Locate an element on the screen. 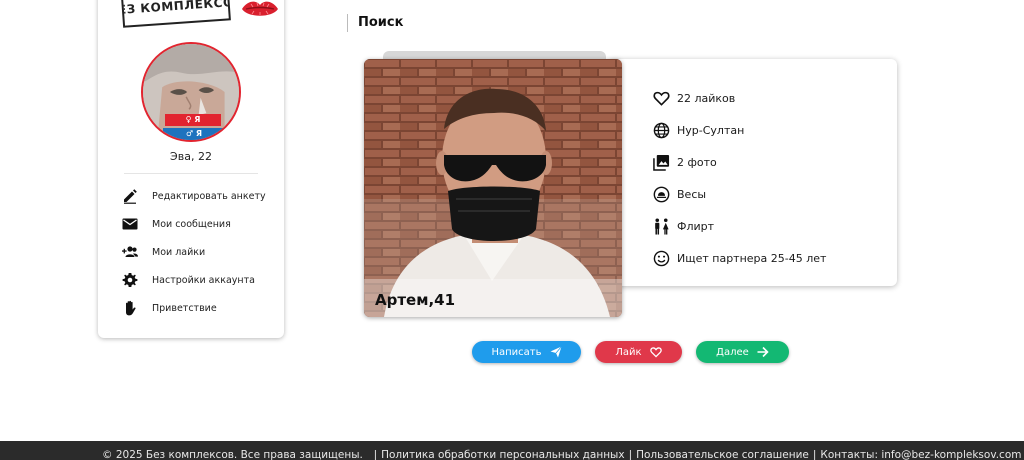  user-name: Эва, 22 is located at coordinates (191, 156).